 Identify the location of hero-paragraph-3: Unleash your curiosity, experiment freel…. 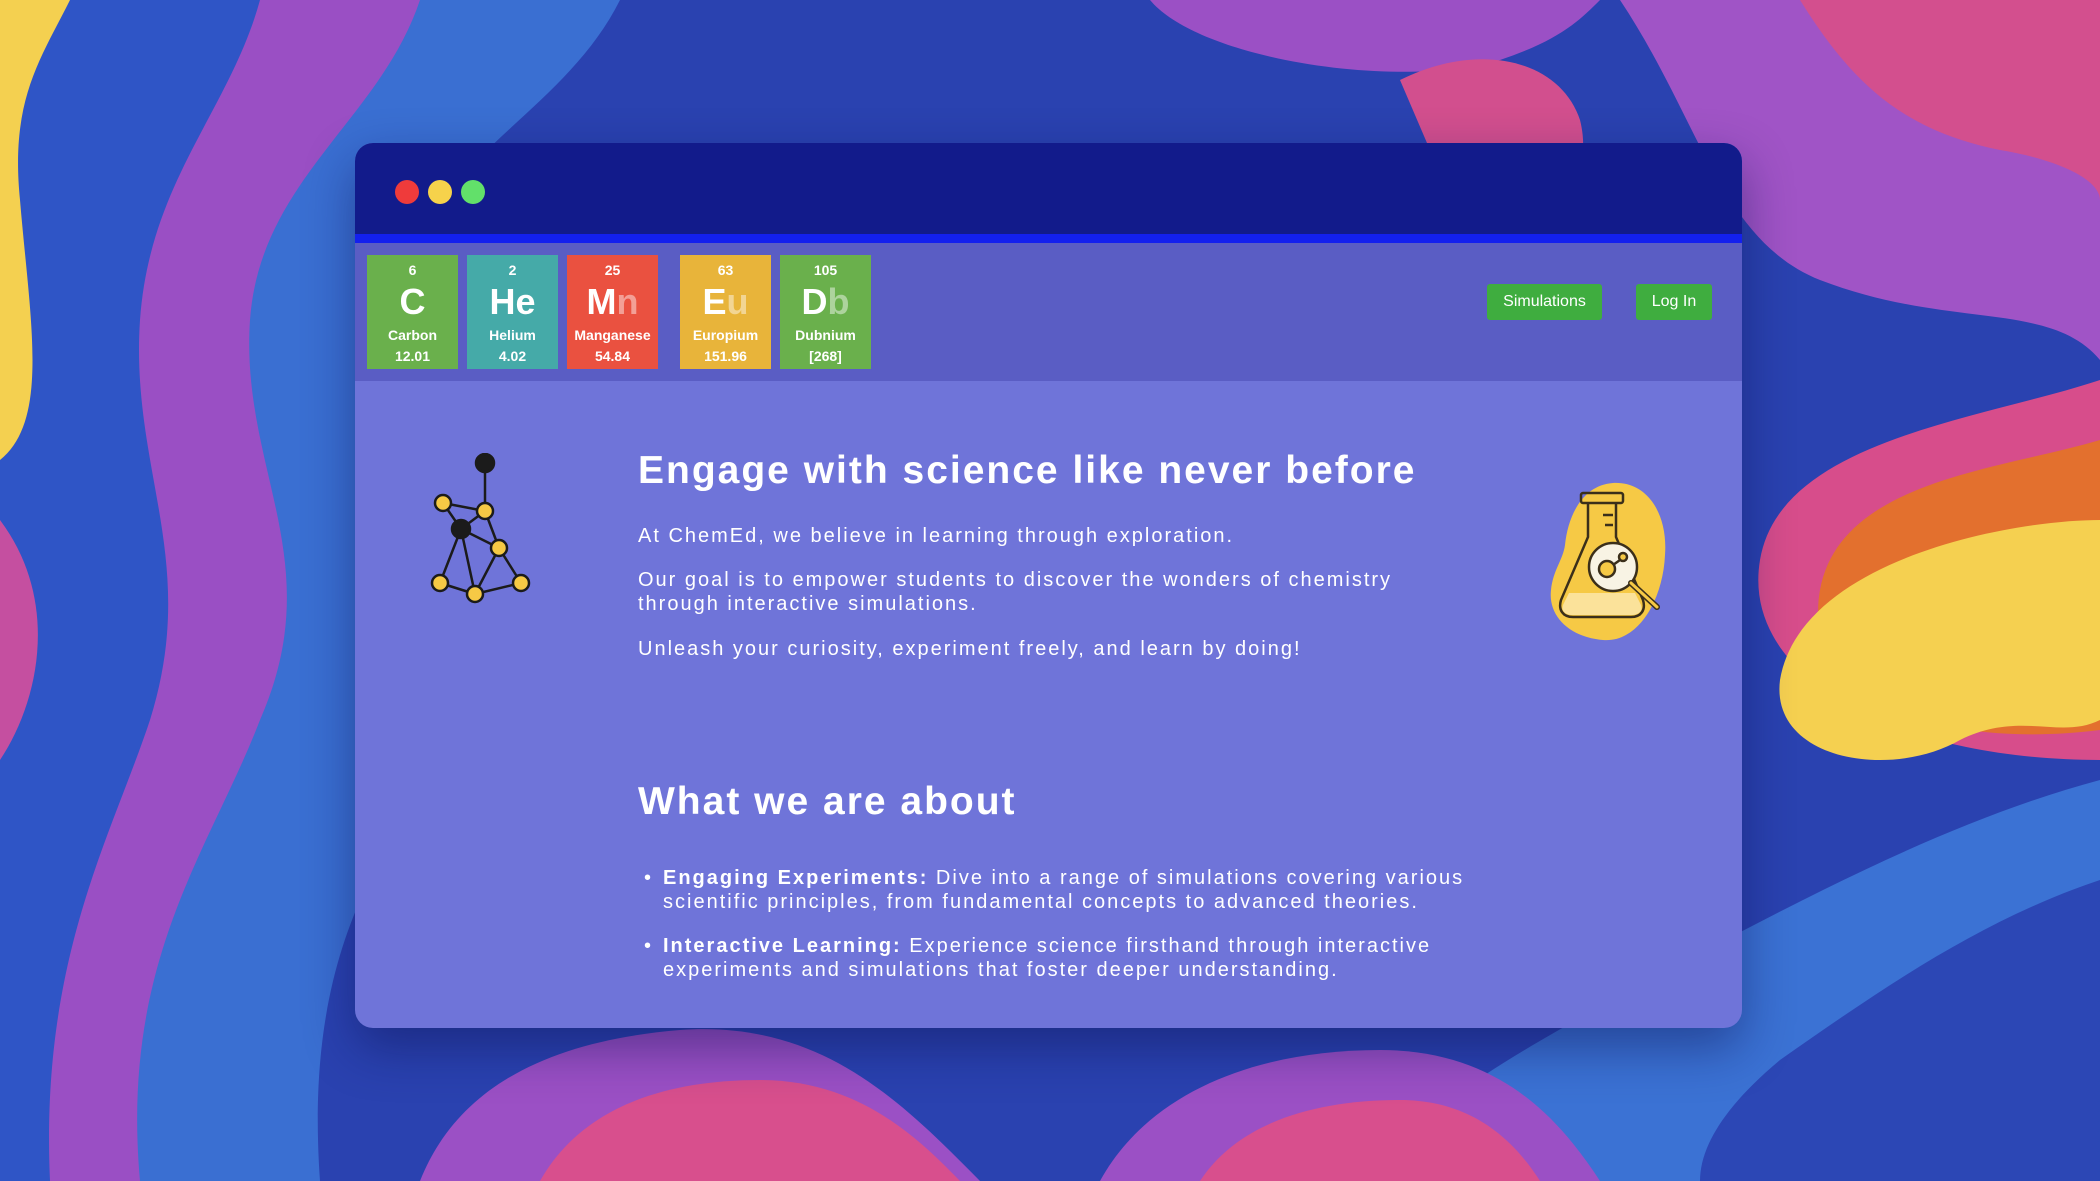
(970, 649).